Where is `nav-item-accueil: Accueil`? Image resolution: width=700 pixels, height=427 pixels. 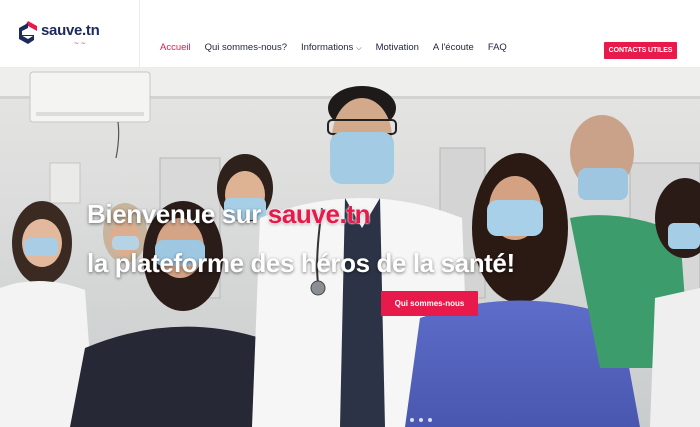
nav-item-accueil: Accueil is located at coordinates (175, 47).